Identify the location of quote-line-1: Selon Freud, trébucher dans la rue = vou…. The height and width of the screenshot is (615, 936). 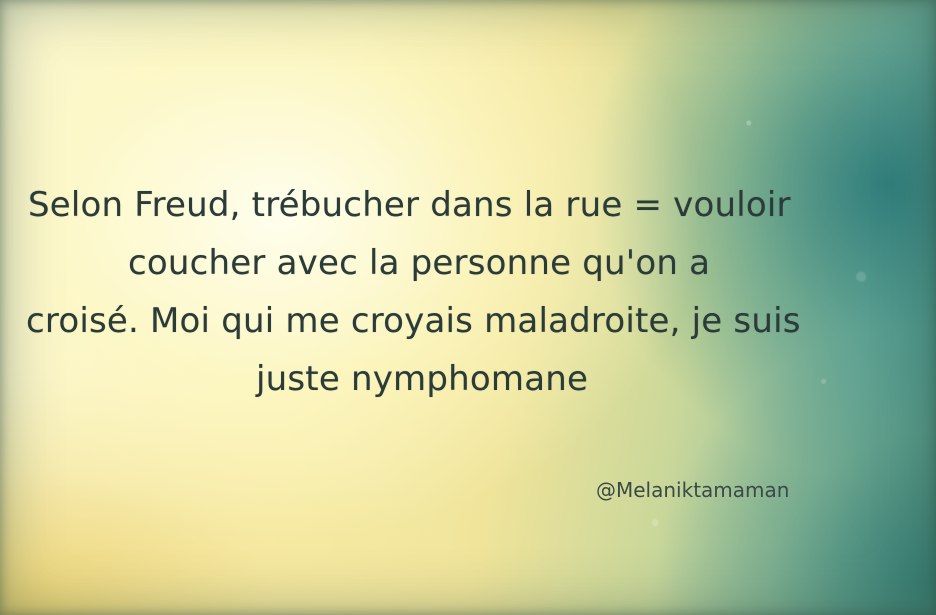
(409, 205).